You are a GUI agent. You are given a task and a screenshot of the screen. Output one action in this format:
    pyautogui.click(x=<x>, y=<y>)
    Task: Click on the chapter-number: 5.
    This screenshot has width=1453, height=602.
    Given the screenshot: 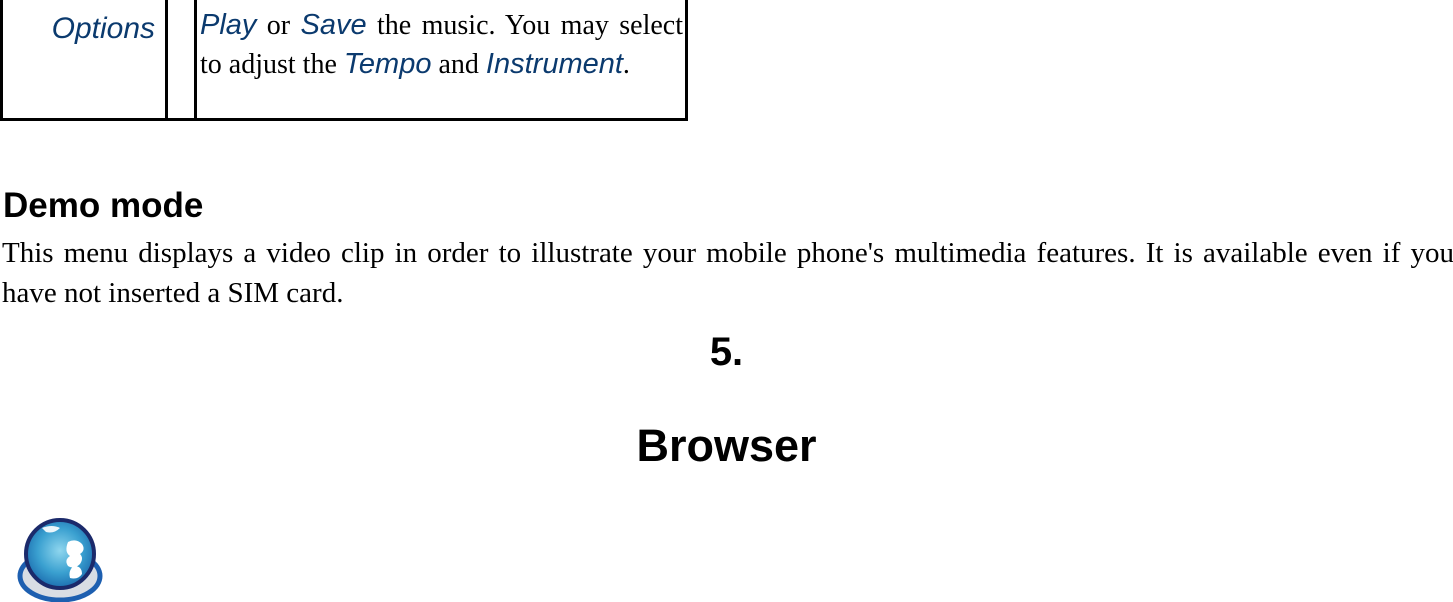 What is the action you would take?
    pyautogui.click(x=726, y=352)
    